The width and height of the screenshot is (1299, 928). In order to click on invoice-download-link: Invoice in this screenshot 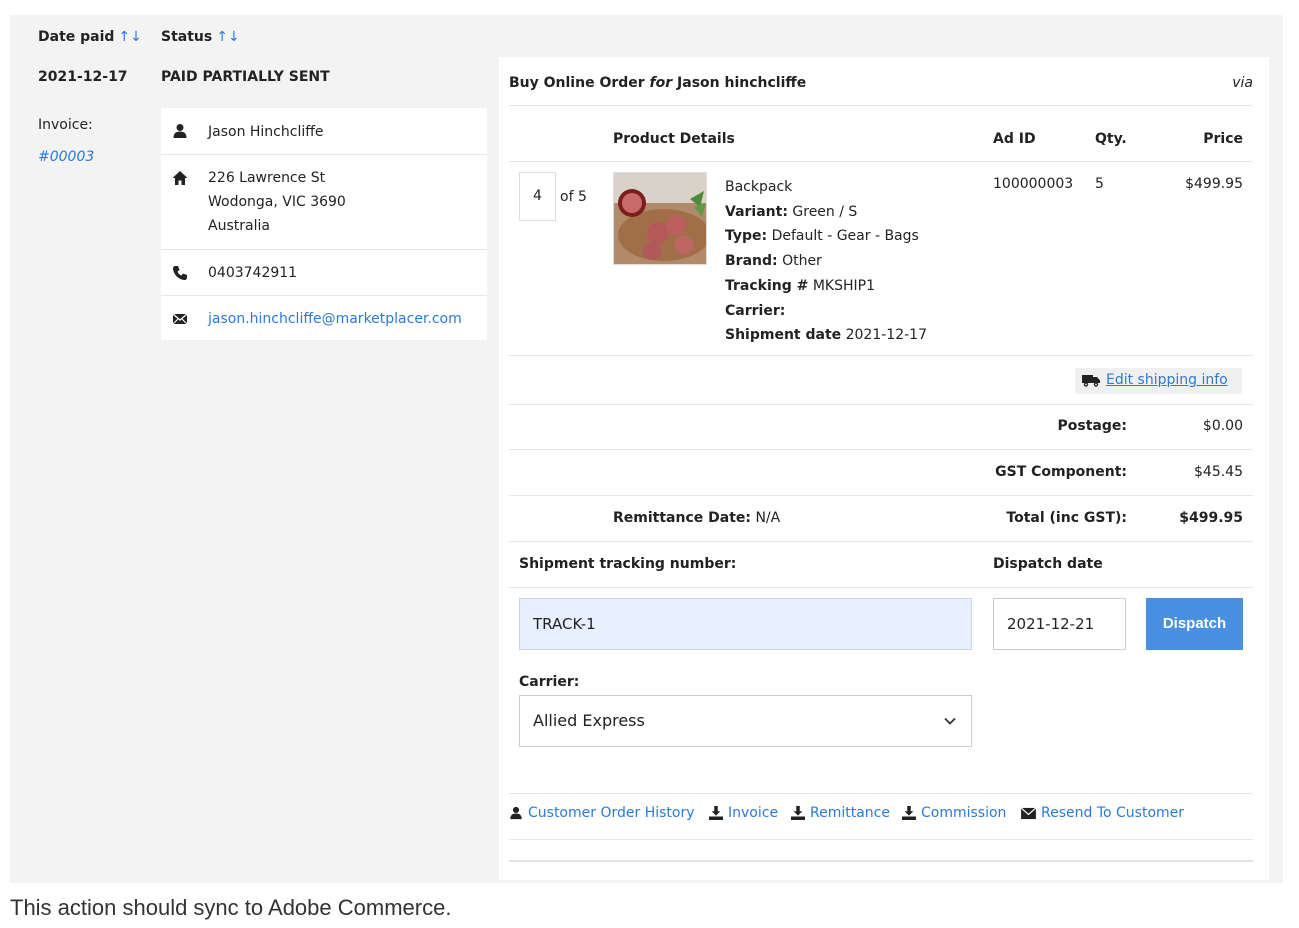, I will do `click(743, 813)`.